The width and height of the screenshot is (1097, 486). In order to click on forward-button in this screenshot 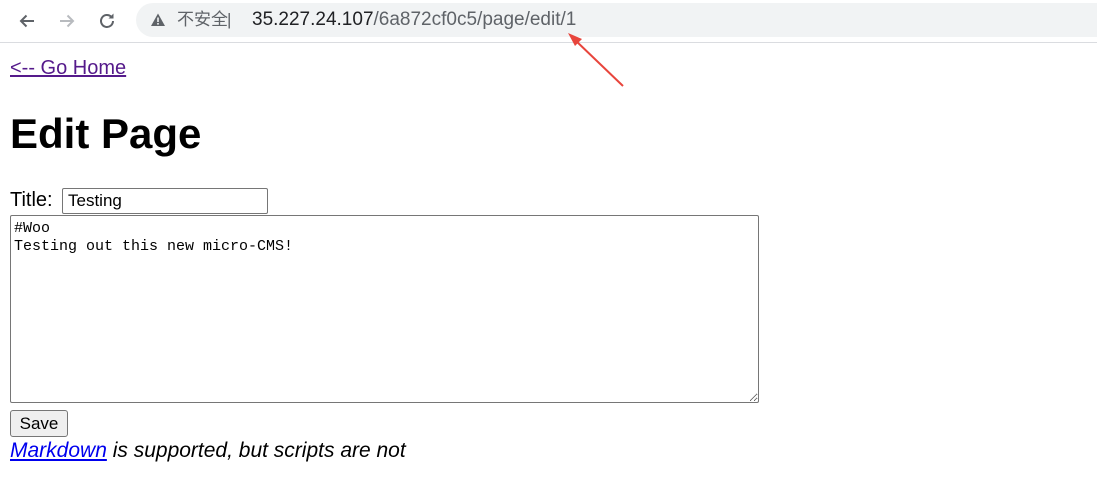, I will do `click(67, 21)`.